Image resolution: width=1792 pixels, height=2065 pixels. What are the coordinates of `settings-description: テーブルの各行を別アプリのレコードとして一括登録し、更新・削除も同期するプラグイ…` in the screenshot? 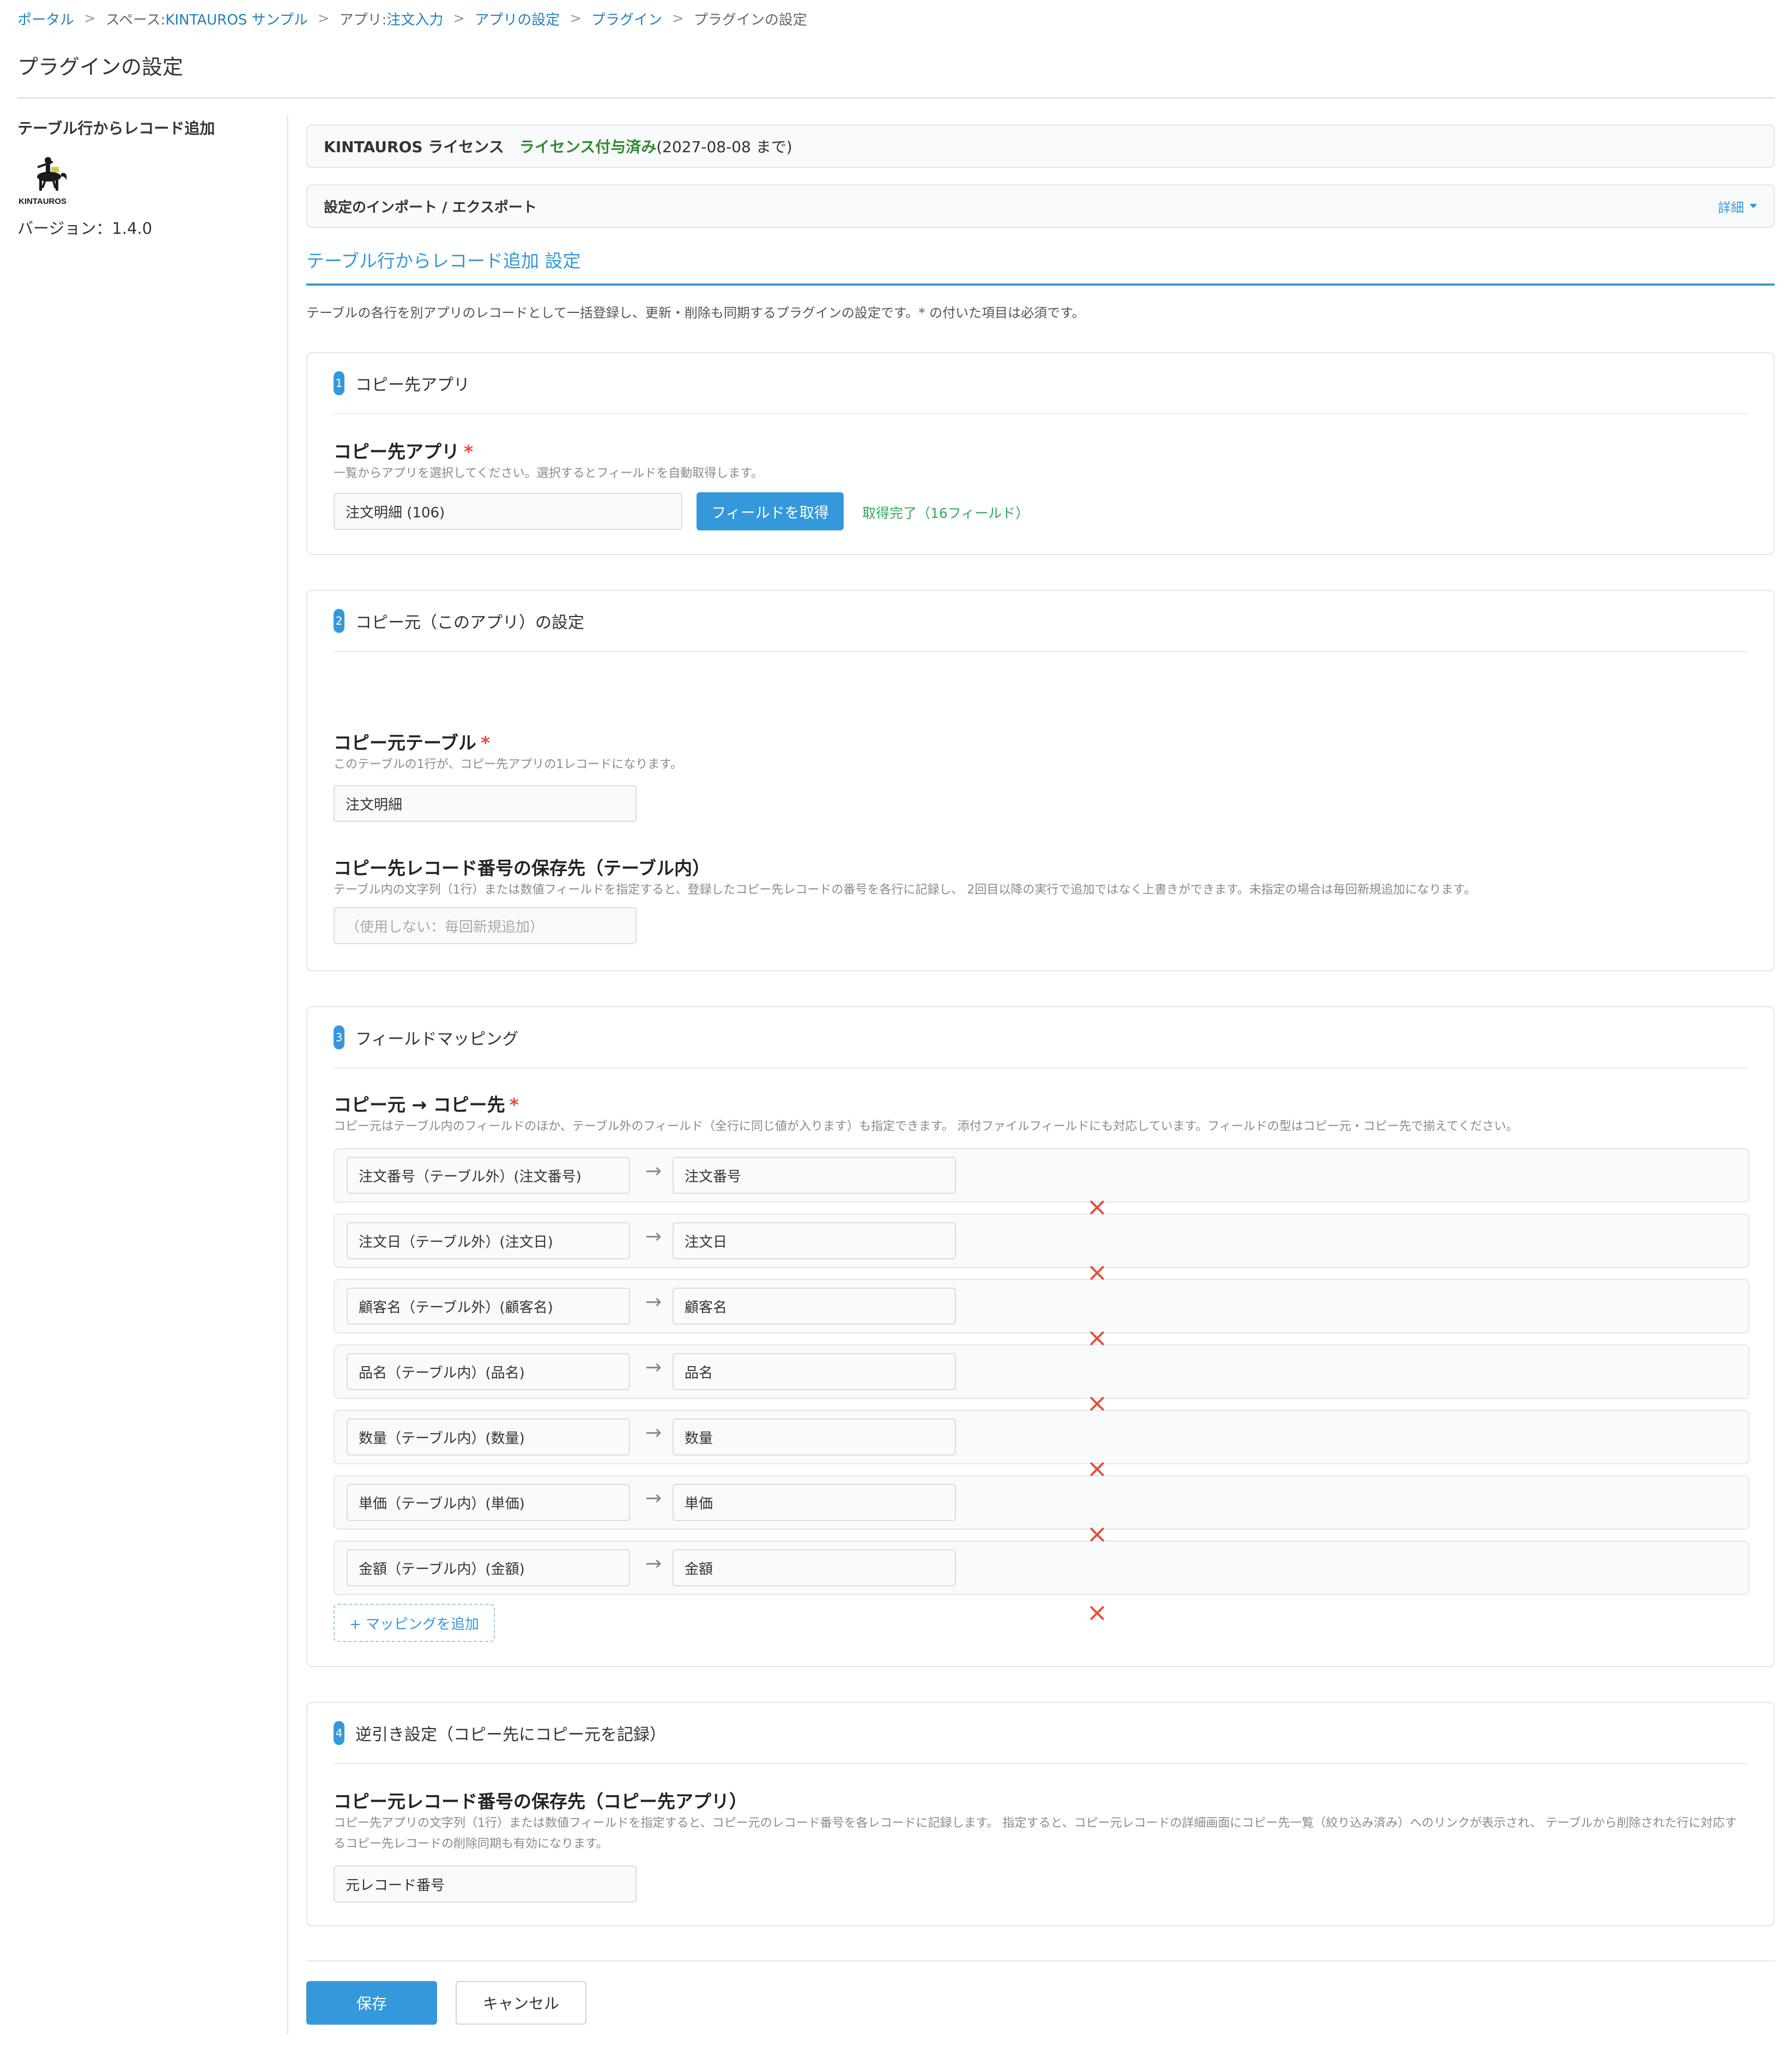 It's located at (695, 313).